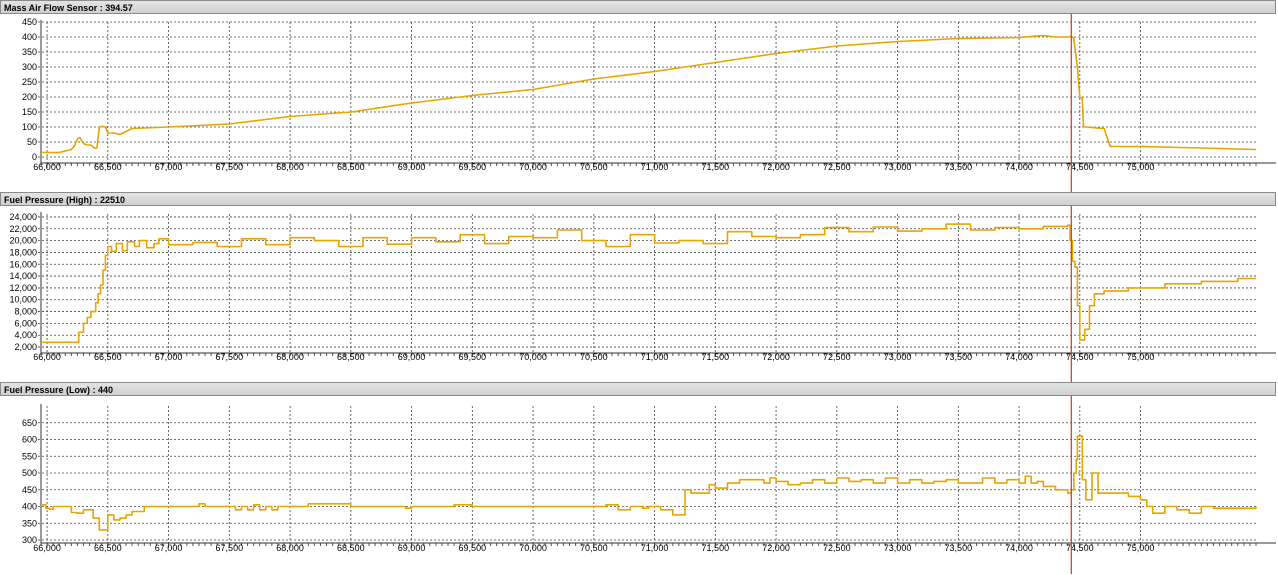 The width and height of the screenshot is (1278, 575). I want to click on y-tick-label: 100, so click(29, 127).